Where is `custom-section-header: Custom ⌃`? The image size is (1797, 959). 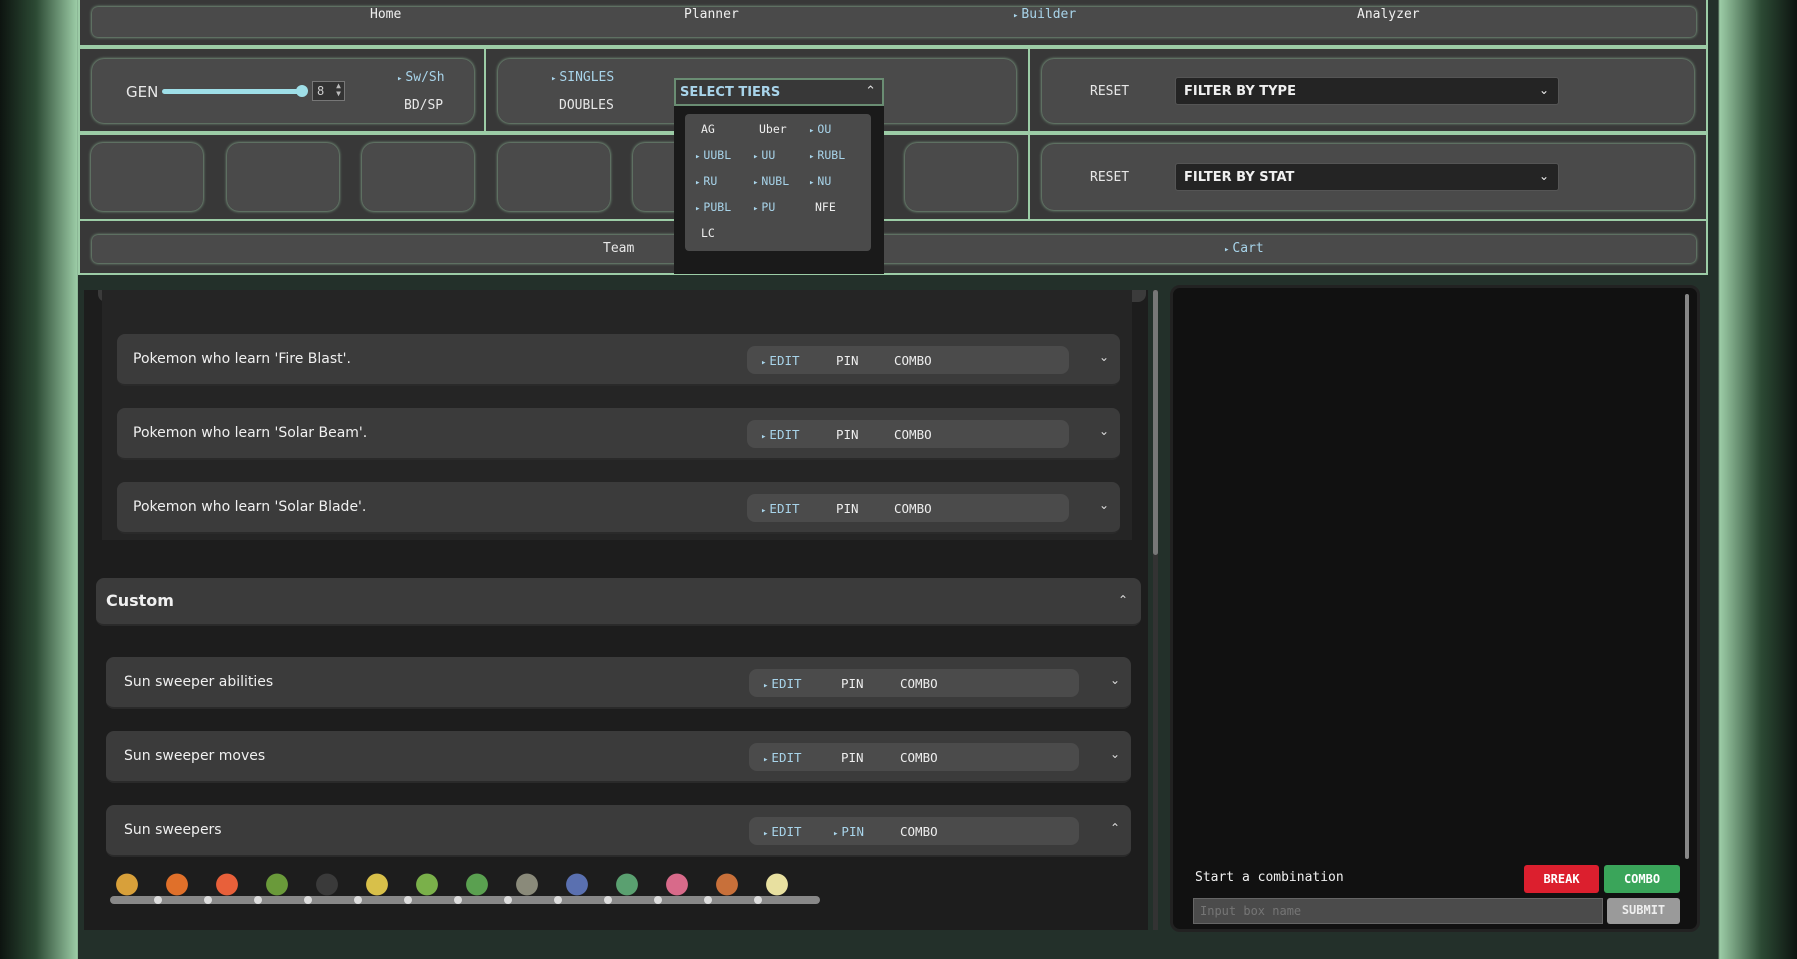 custom-section-header: Custom ⌃ is located at coordinates (618, 602).